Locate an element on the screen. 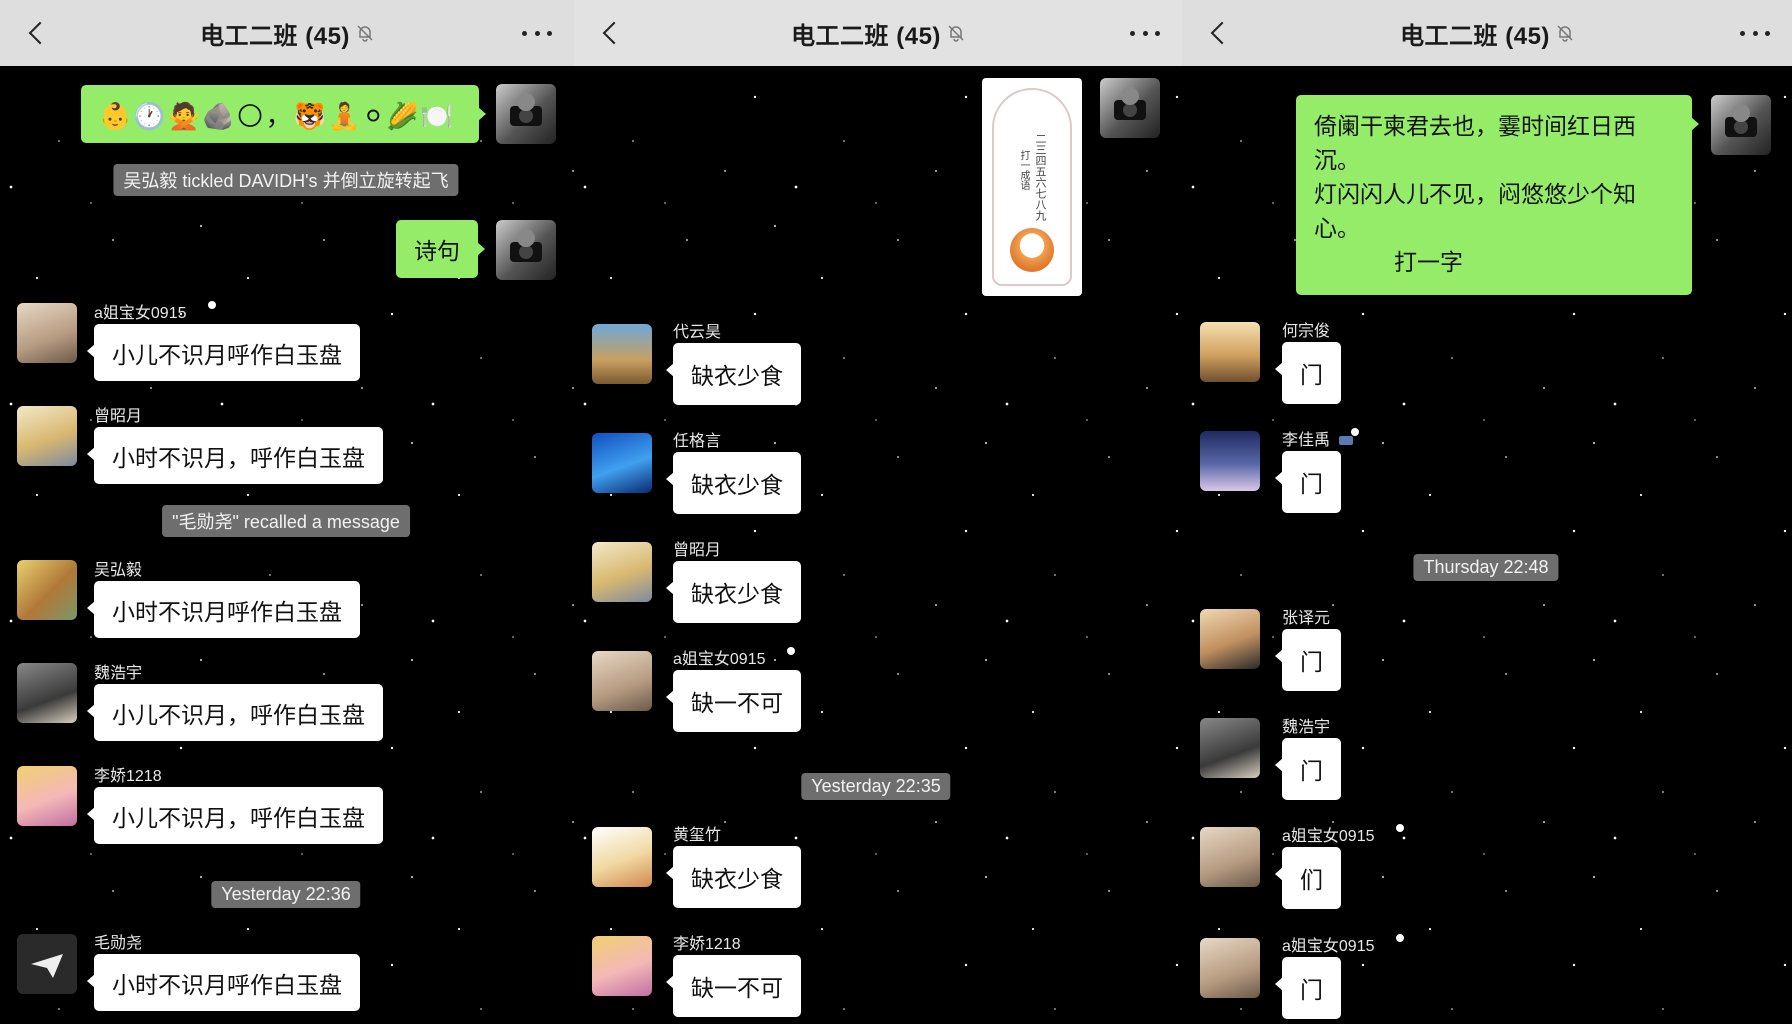 This screenshot has height=1024, width=1792. my-emoji-message: 👶🕐🙅🪨🌕，🐯🧘⚪🌽🍽️ is located at coordinates (283, 114).